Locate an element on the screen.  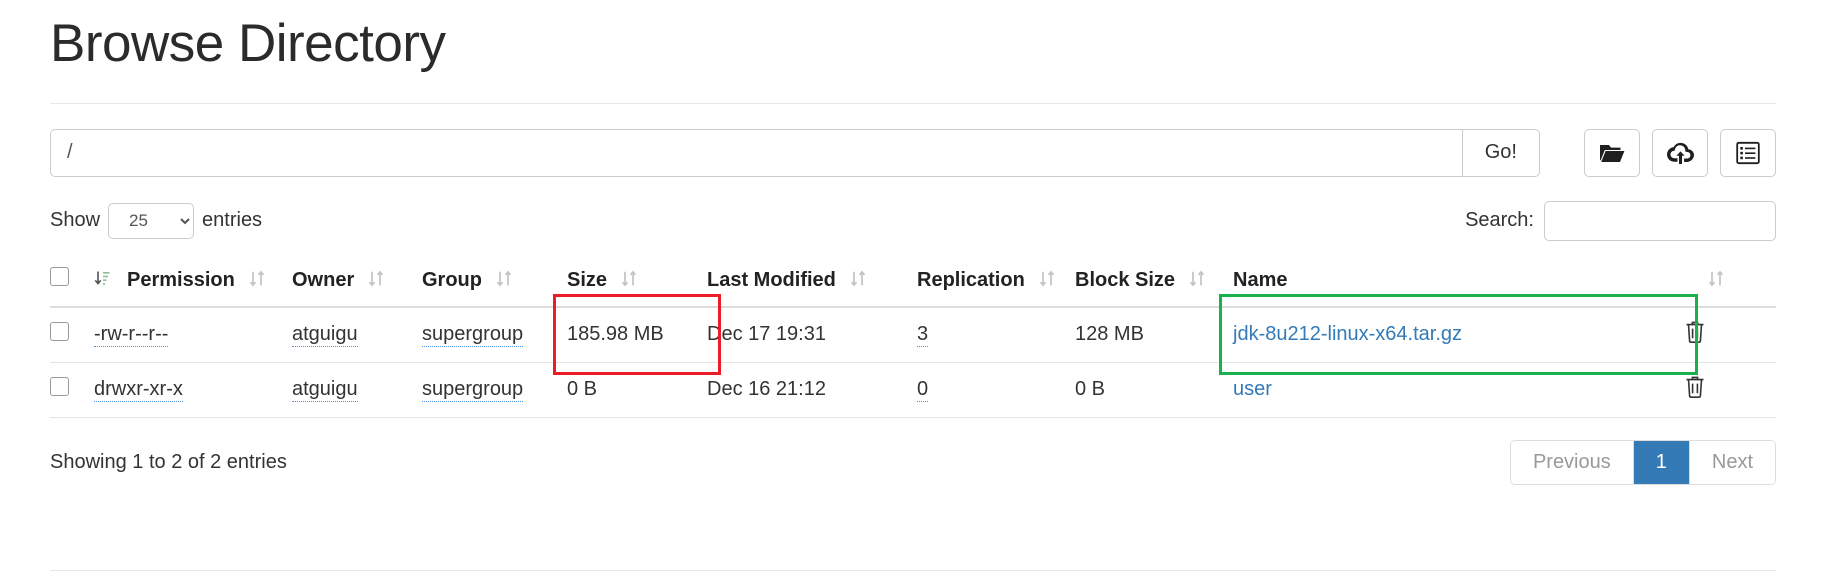
replication-value: 3 is located at coordinates (923, 335).